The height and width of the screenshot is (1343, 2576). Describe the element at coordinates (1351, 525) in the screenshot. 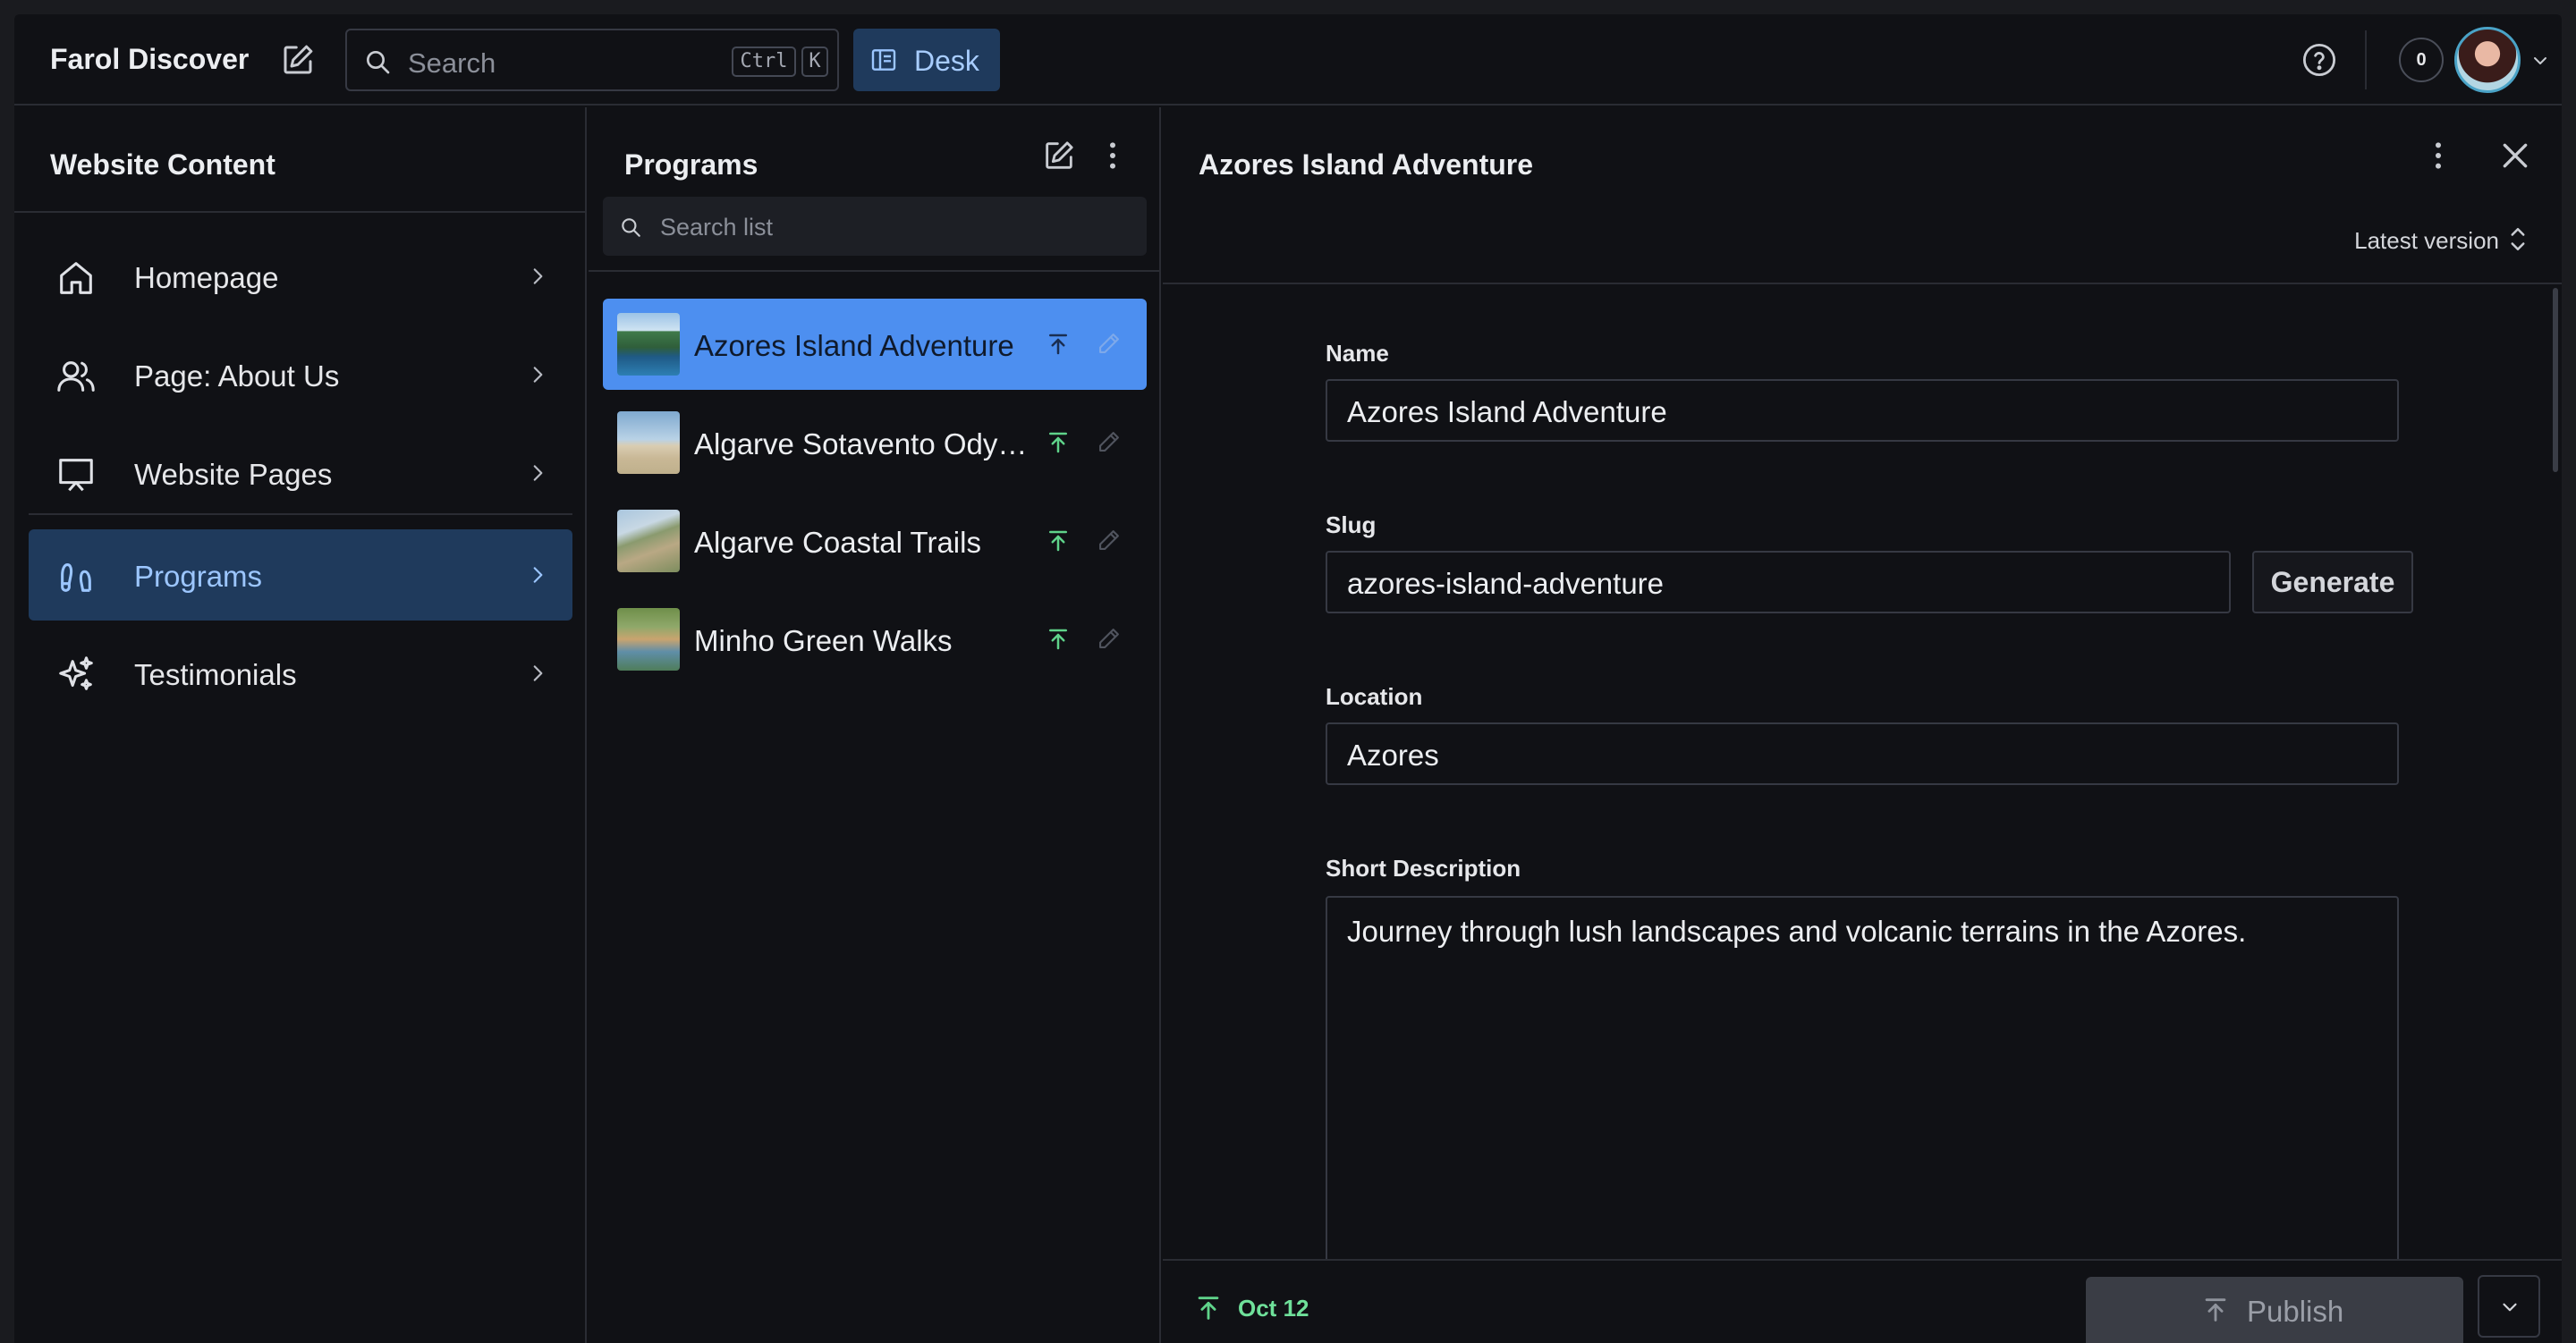

I see `slug-field-label: Slug` at that location.